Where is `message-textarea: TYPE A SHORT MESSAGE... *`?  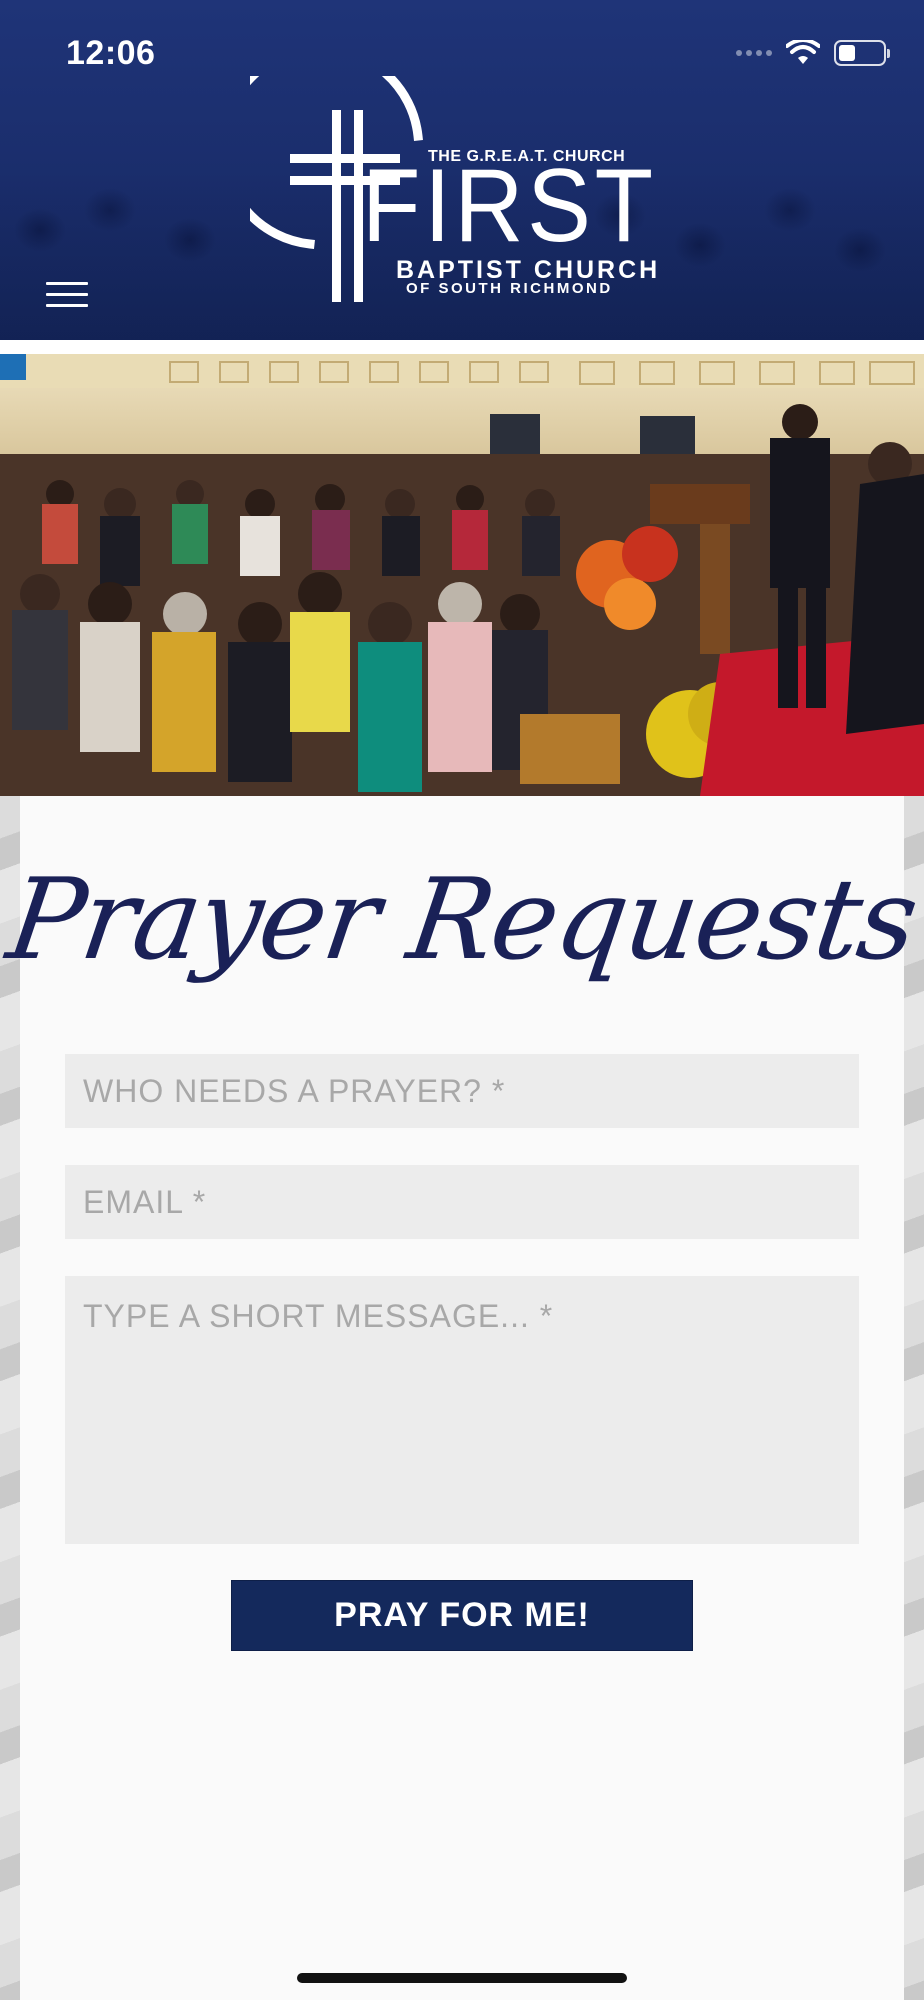
message-textarea: TYPE A SHORT MESSAGE... * is located at coordinates (462, 1410).